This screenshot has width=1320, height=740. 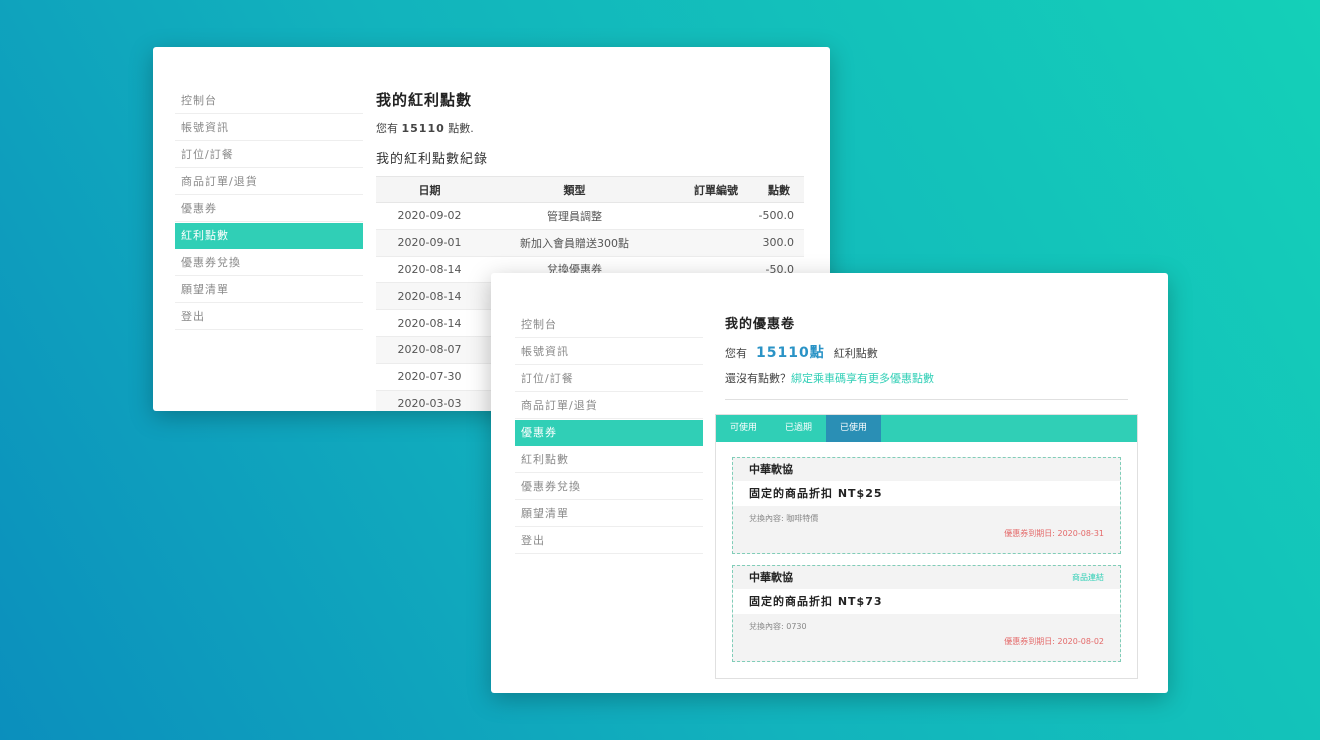 I want to click on cell-date: 2020-08-07, so click(x=429, y=350).